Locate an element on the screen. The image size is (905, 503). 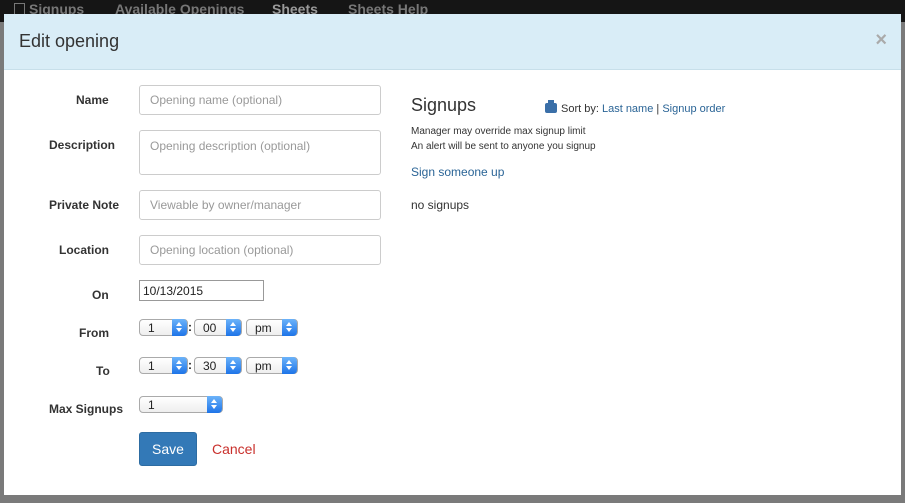
name-input is located at coordinates (260, 100).